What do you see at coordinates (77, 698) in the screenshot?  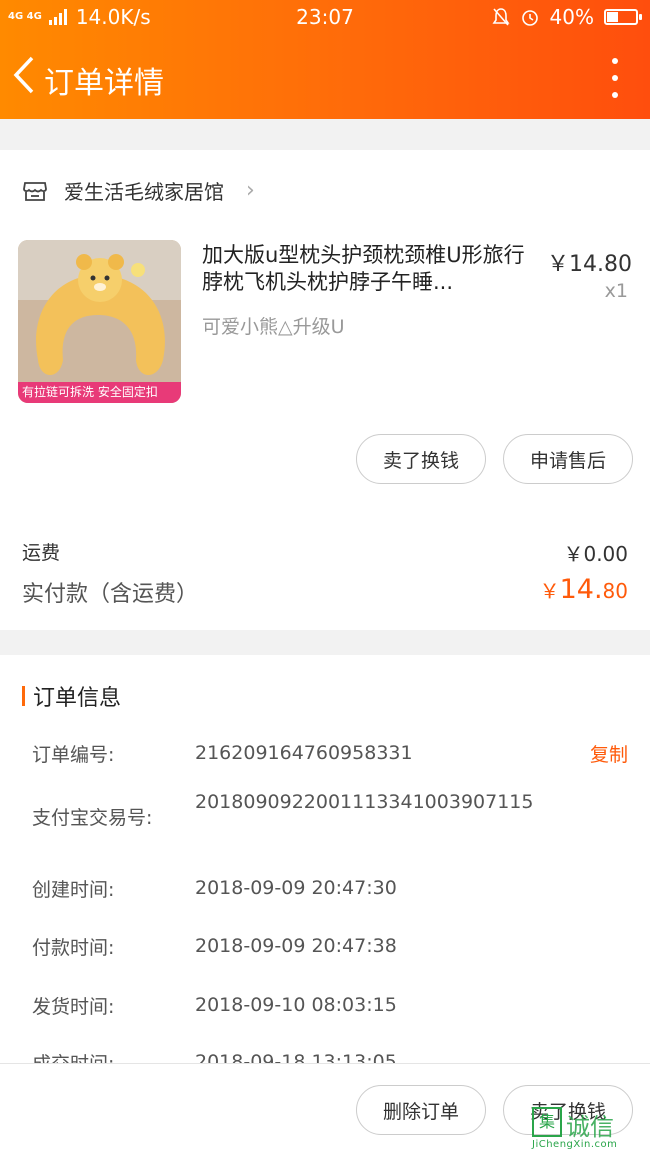 I see `order-info-title: 订单信息` at bounding box center [77, 698].